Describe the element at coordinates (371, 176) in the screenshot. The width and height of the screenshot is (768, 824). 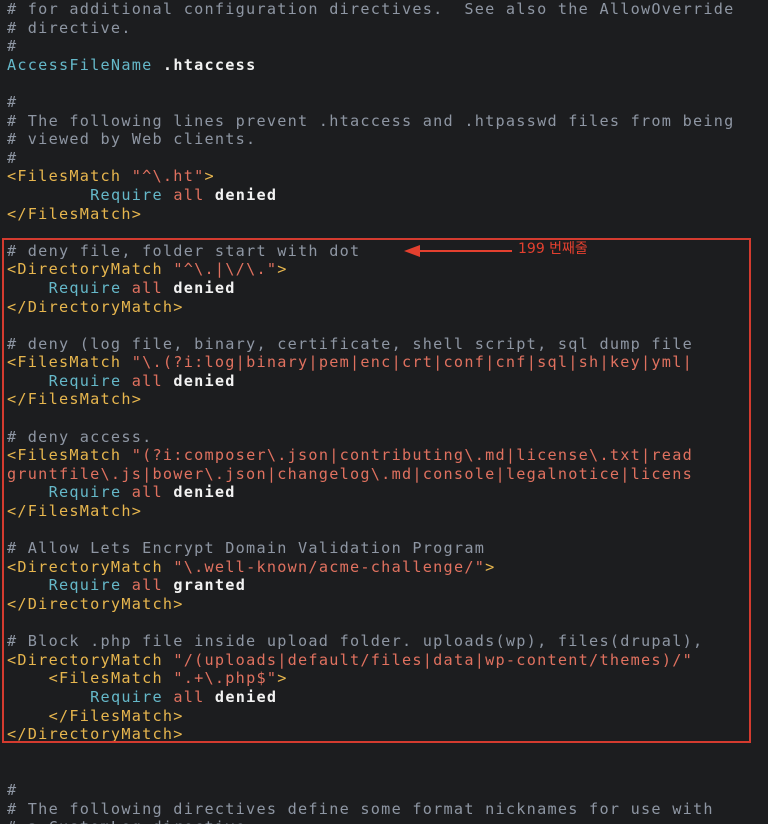
I see `code-line: <FilesMatch "^\.ht">` at that location.